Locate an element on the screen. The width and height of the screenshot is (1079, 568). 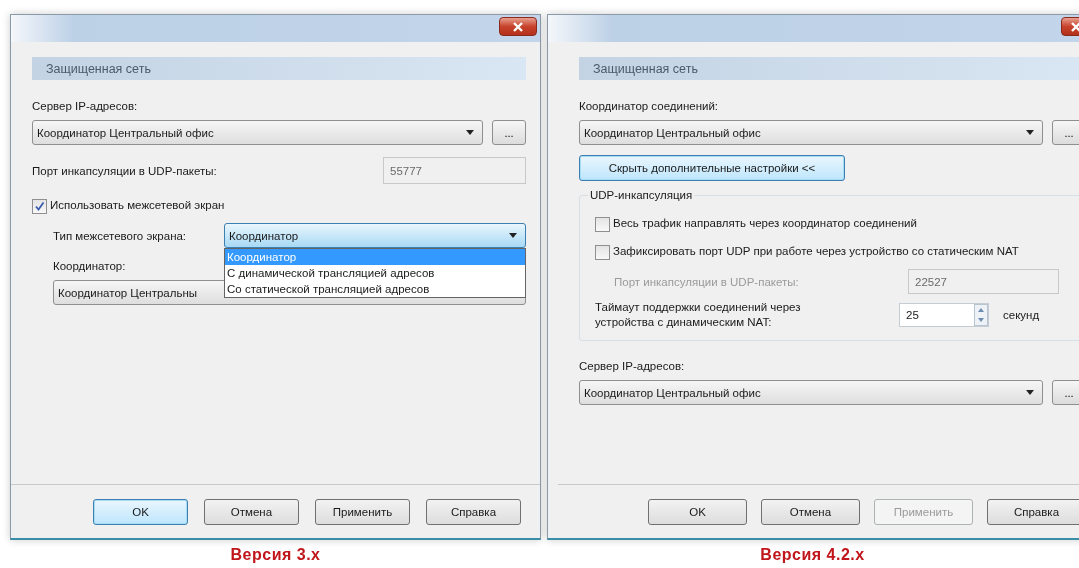
dropdown: Координатор is located at coordinates (375, 235).